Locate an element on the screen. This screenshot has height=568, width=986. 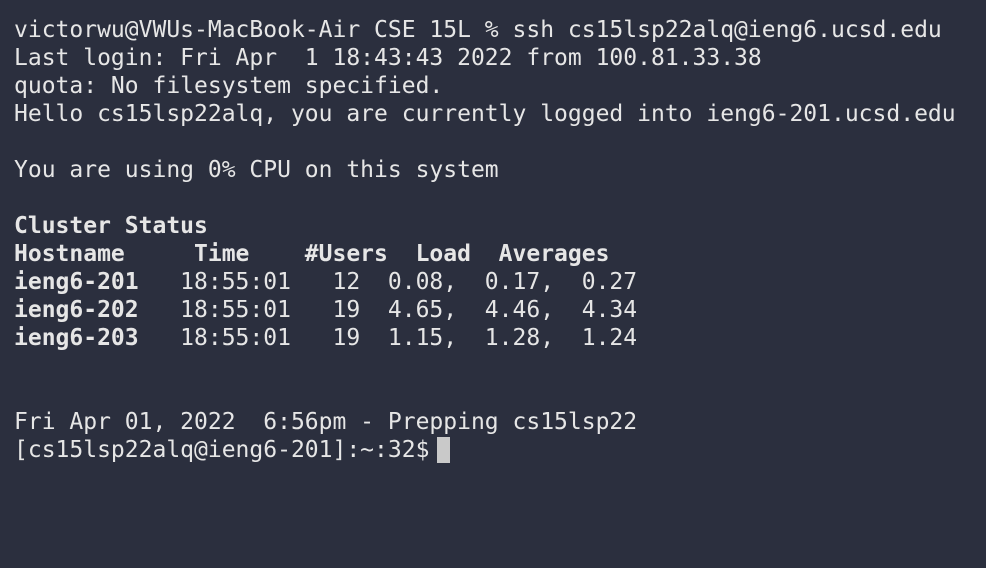
cluster-row: ieng6-203 18:55:01 19 1.15, 1.28, 1.24 is located at coordinates (500, 338).